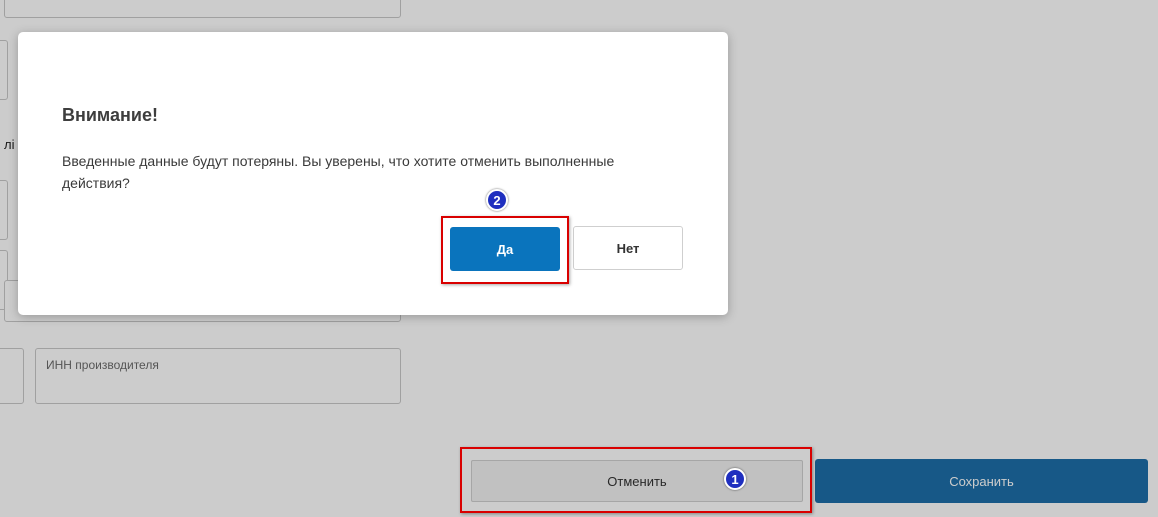  What do you see at coordinates (505, 250) in the screenshot?
I see `highlight-yes-button` at bounding box center [505, 250].